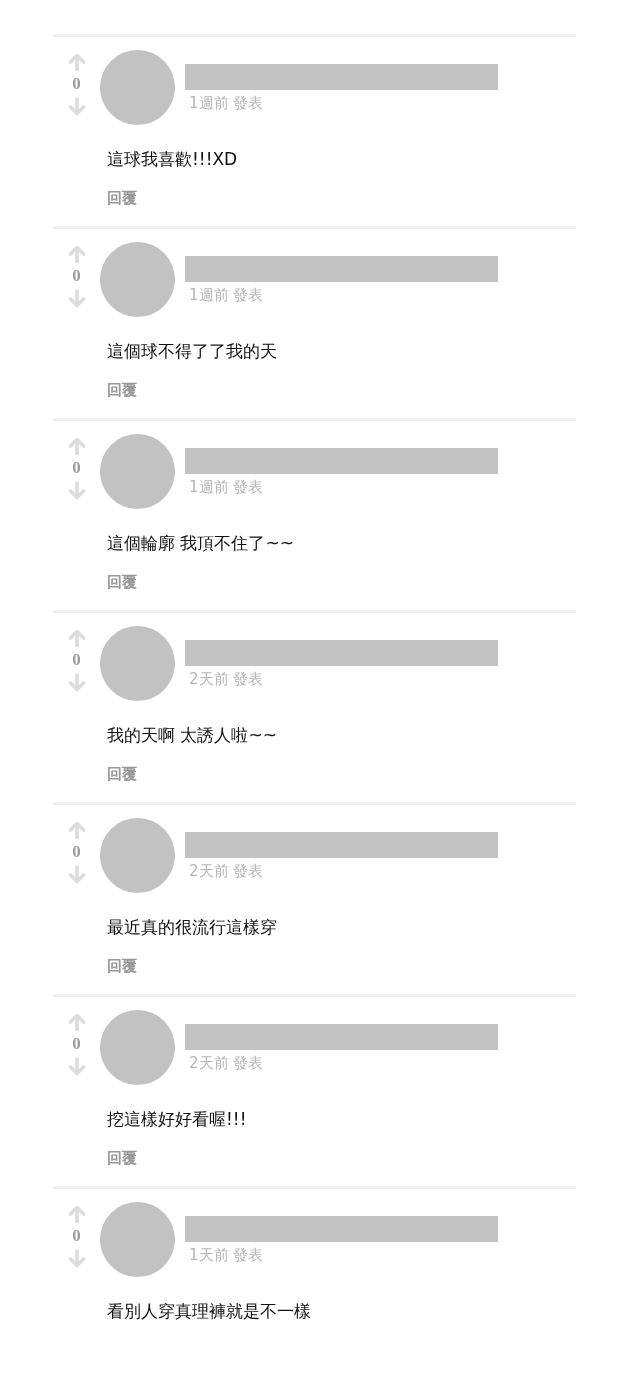 The width and height of the screenshot is (631, 1377). Describe the element at coordinates (192, 927) in the screenshot. I see `comment-text: 最近真的很流行這樣穿` at that location.